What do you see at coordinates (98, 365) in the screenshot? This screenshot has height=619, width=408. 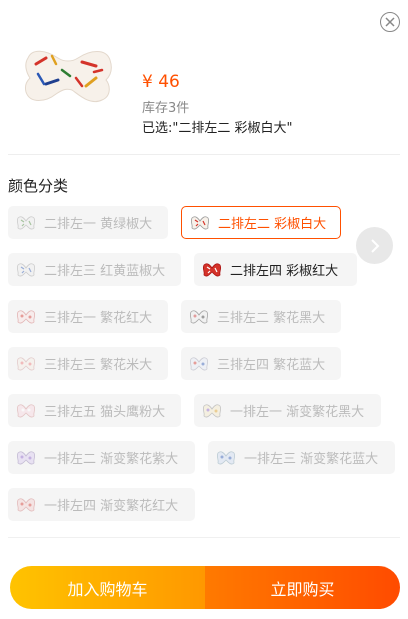 I see `option-label: 三排左三 繁花米大` at bounding box center [98, 365].